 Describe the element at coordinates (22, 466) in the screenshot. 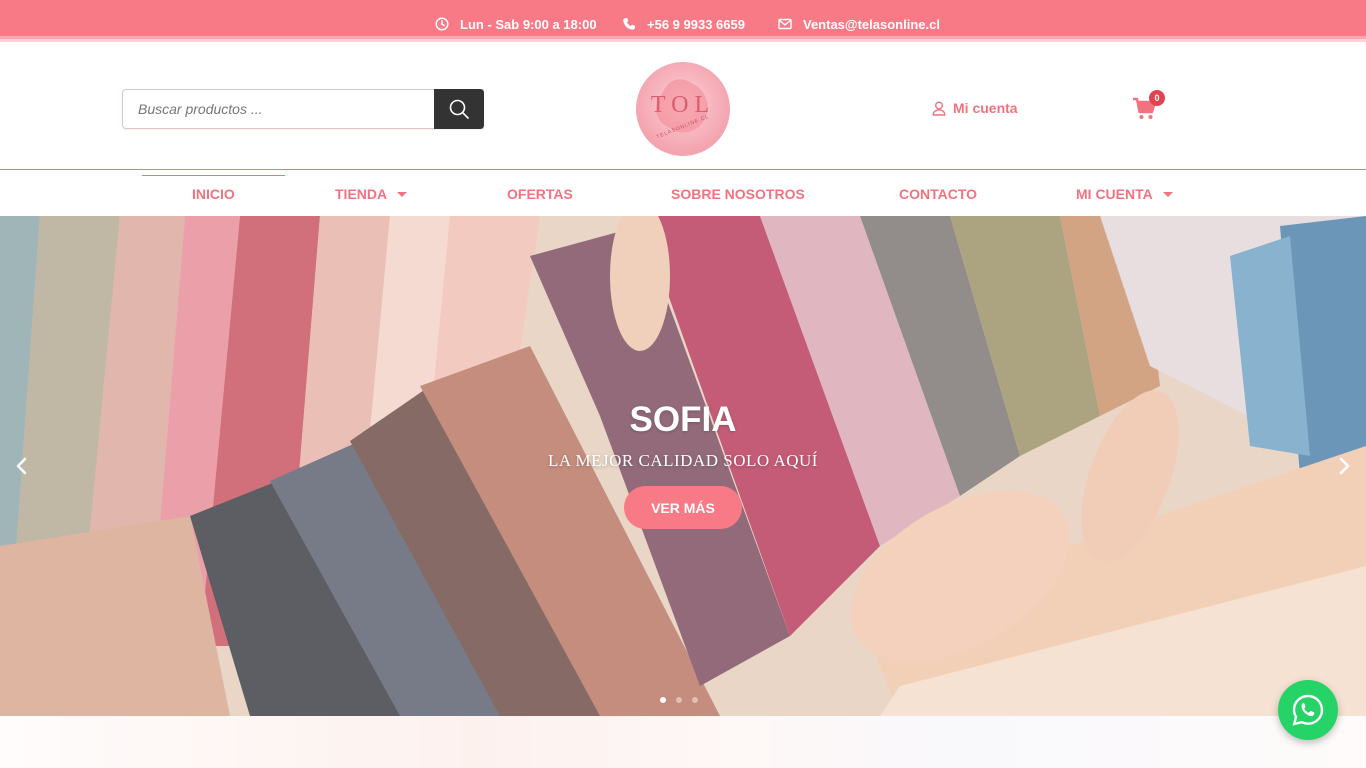

I see `chevron-left-icon` at that location.